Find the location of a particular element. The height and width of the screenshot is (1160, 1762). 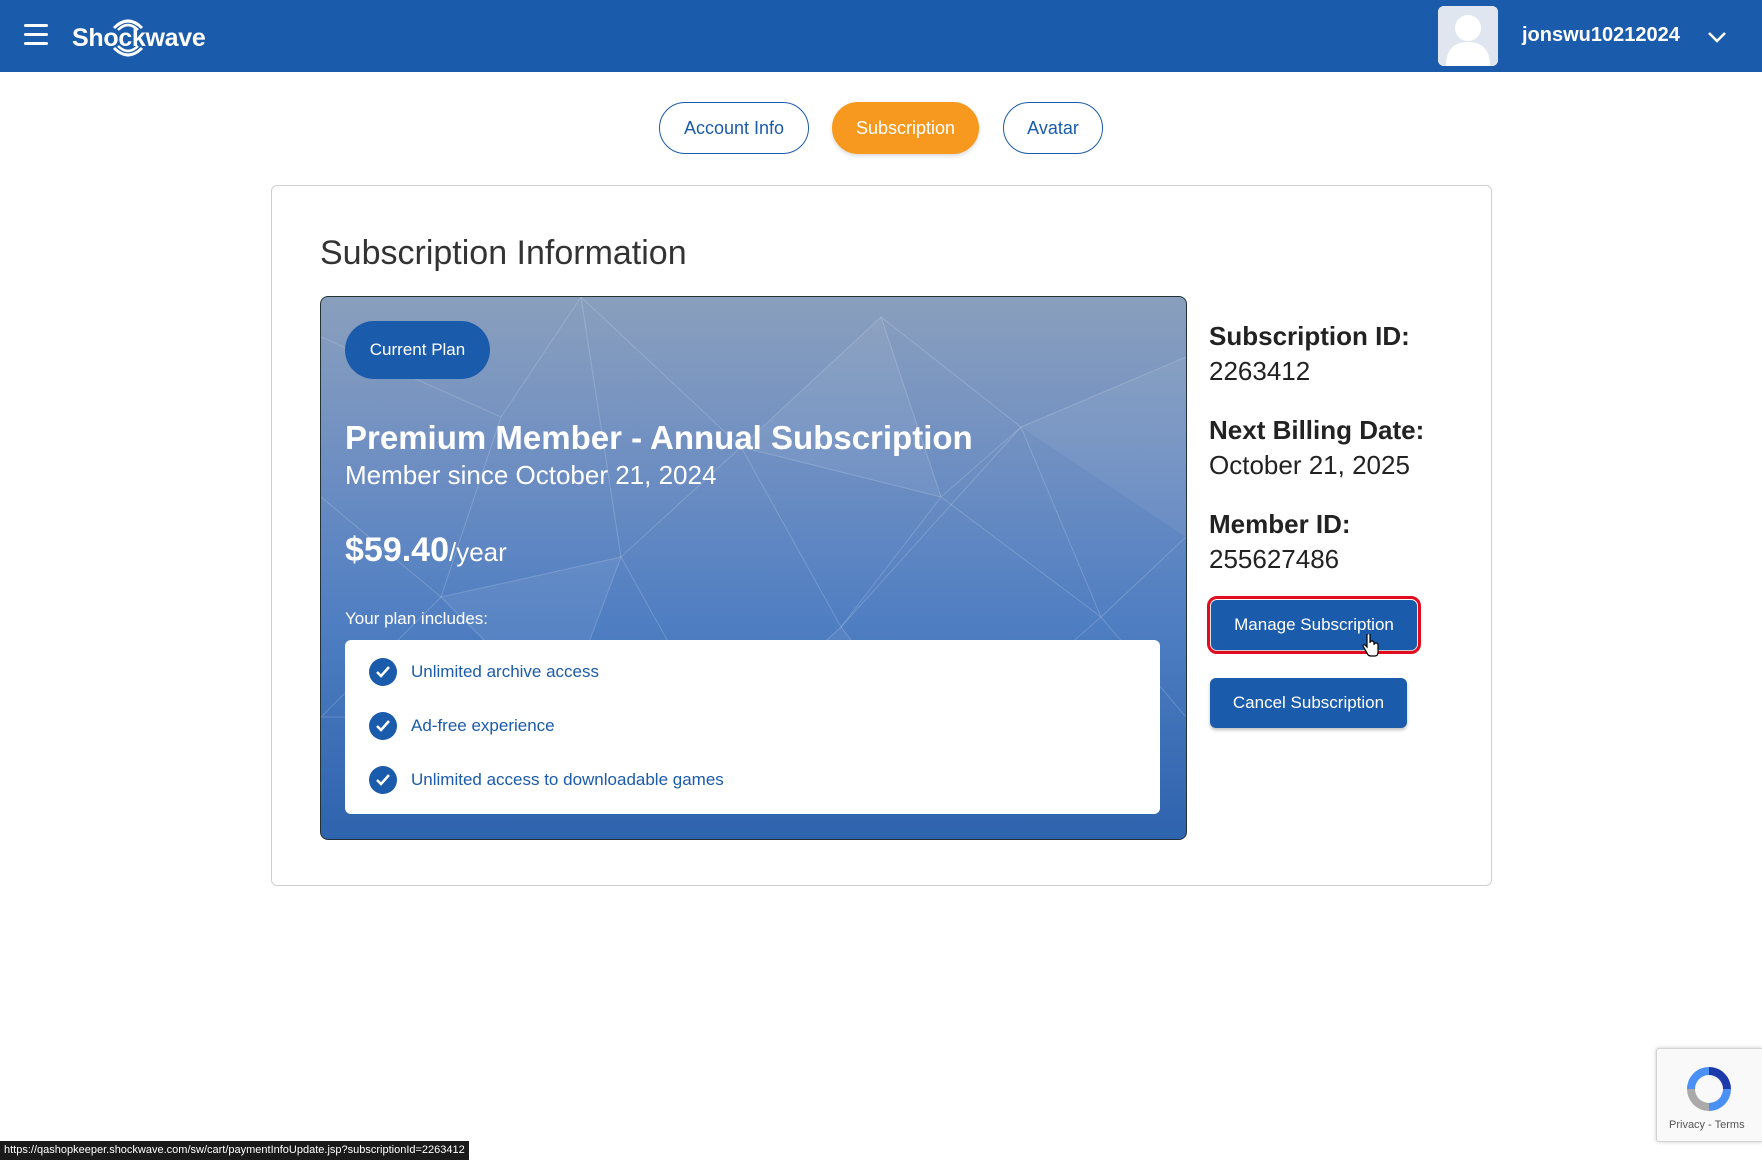

tab-subscription: Subscription is located at coordinates (905, 128).